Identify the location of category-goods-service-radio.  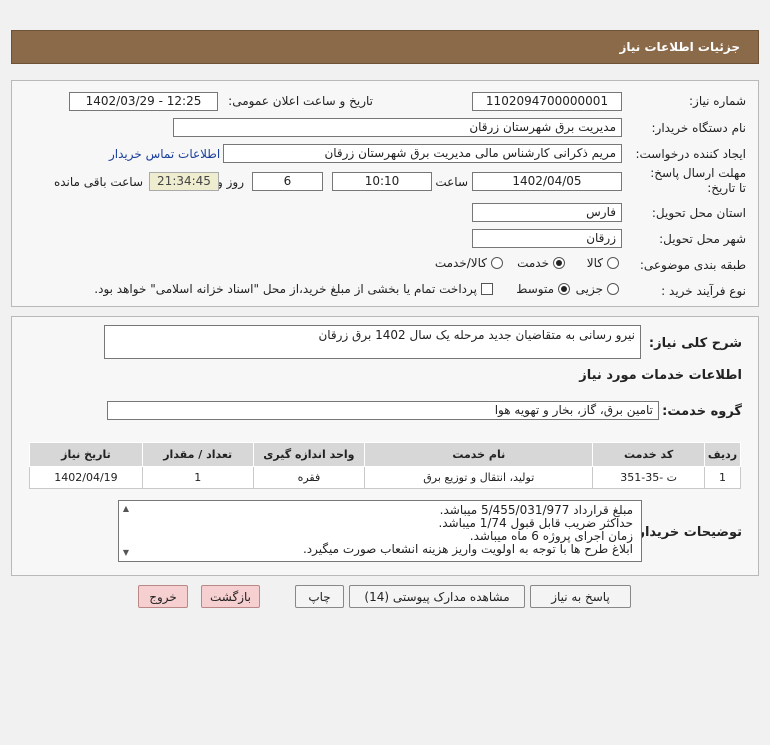
(497, 263).